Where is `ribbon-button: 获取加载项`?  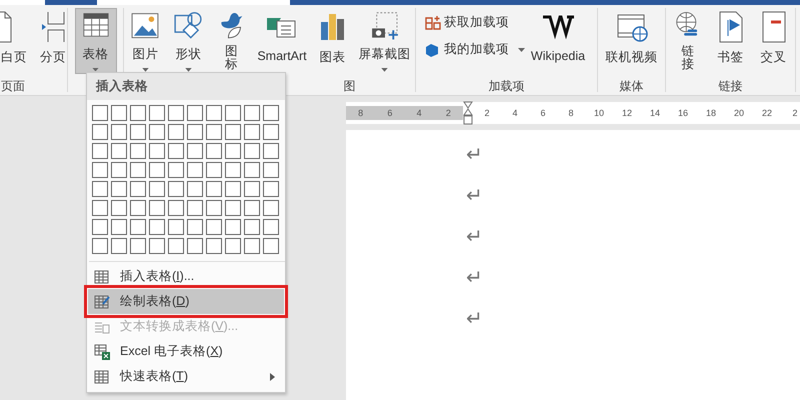
ribbon-button: 获取加载项 is located at coordinates (474, 22).